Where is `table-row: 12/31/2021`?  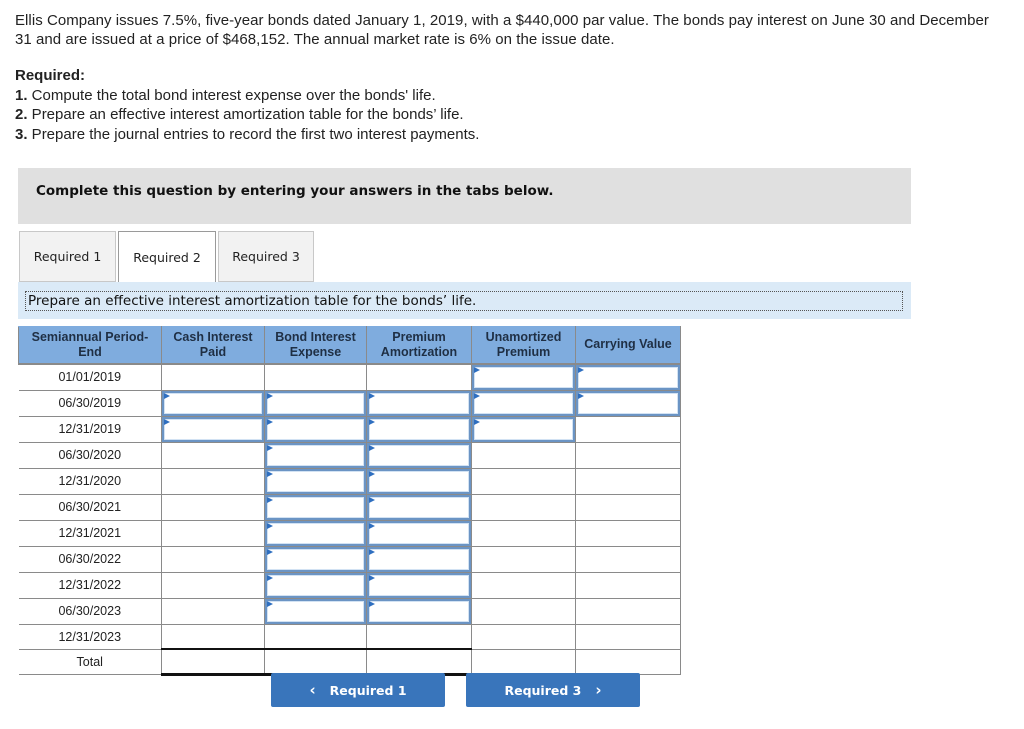
table-row: 12/31/2021 is located at coordinates (349, 533).